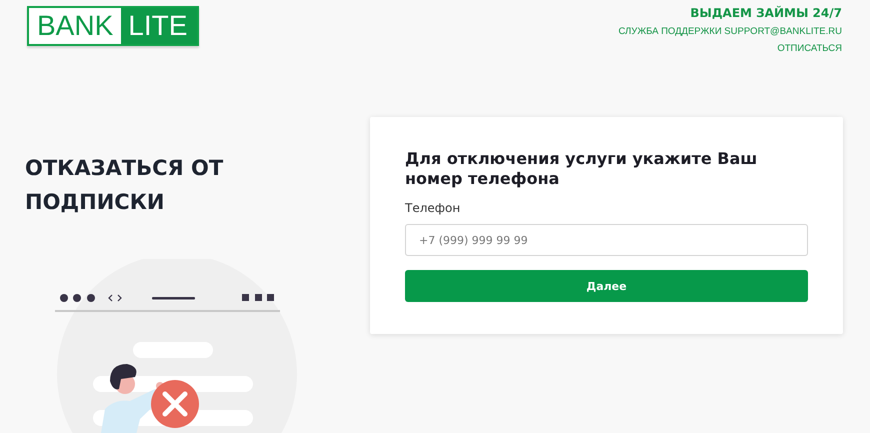 This screenshot has height=433, width=870. I want to click on form-title: Для отключения услуги укажите Ваш номер телефона, so click(581, 169).